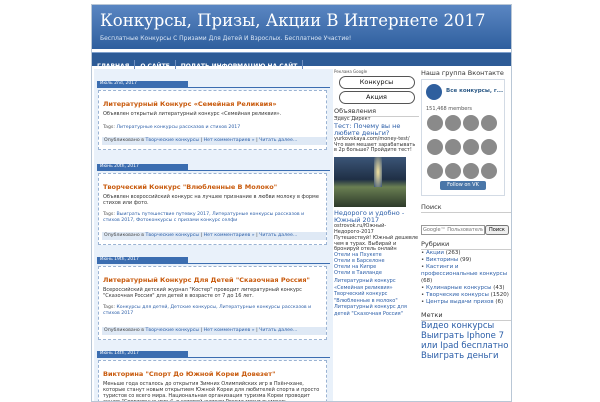  What do you see at coordinates (376, 97) in the screenshot?
I see `ad-link-akciya: Акция` at bounding box center [376, 97].